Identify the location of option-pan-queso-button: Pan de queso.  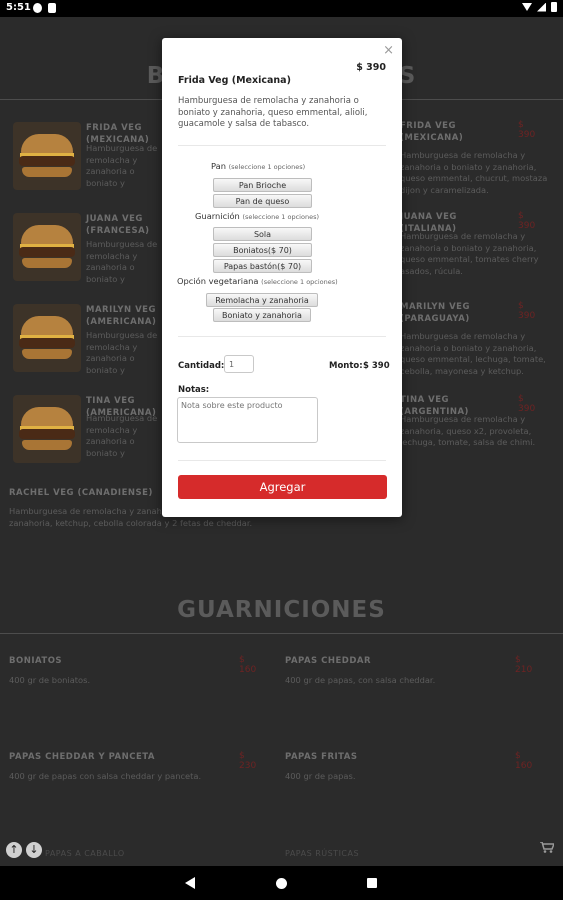
(262, 201).